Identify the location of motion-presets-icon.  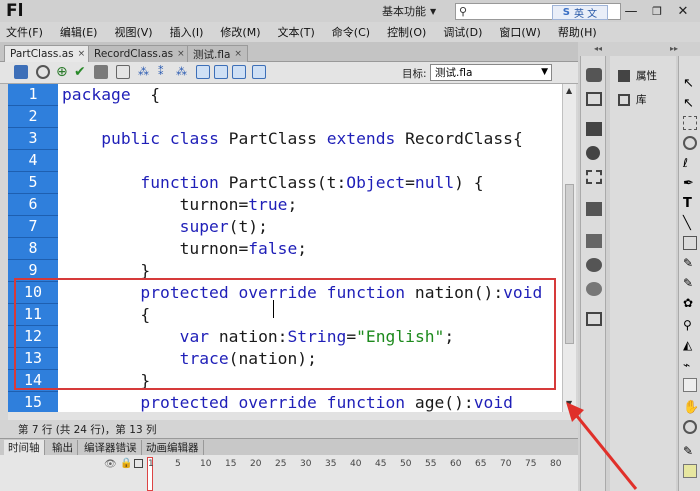
(594, 265).